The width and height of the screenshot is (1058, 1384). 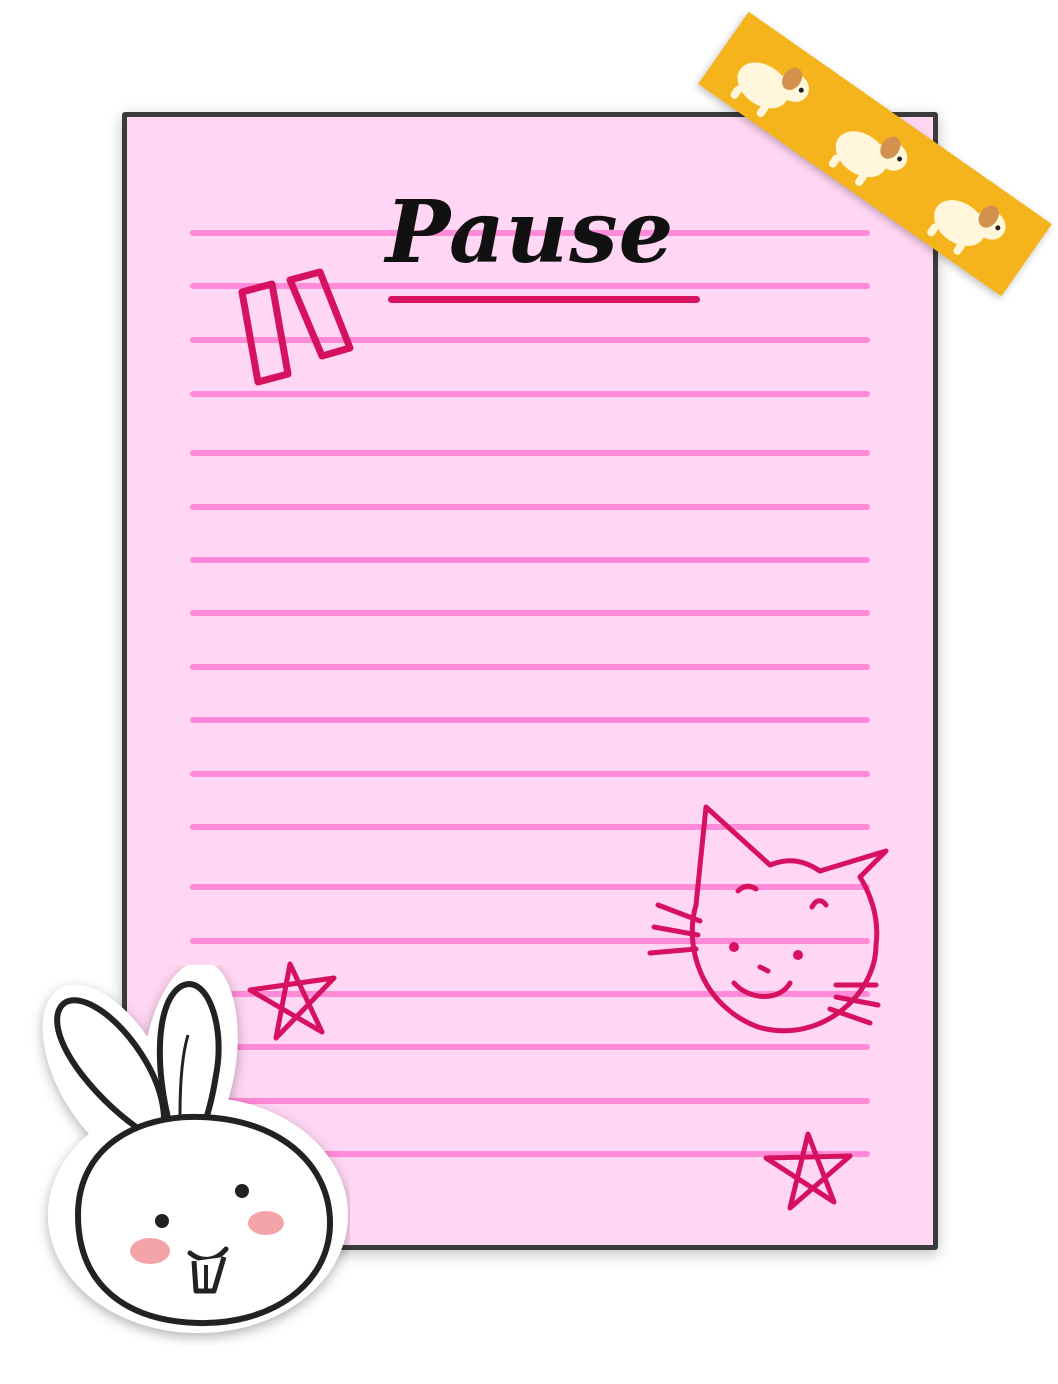 What do you see at coordinates (544, 299) in the screenshot?
I see `title-underline` at bounding box center [544, 299].